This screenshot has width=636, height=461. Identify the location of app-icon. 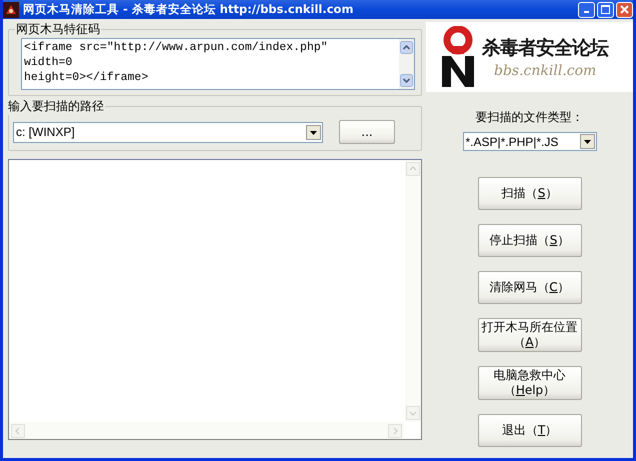
(11, 10).